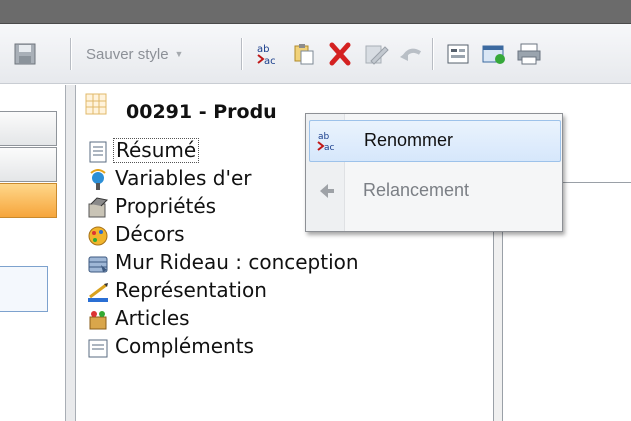 This screenshot has width=631, height=421. What do you see at coordinates (409, 140) in the screenshot?
I see `context-menu-item-label: Renommer` at bounding box center [409, 140].